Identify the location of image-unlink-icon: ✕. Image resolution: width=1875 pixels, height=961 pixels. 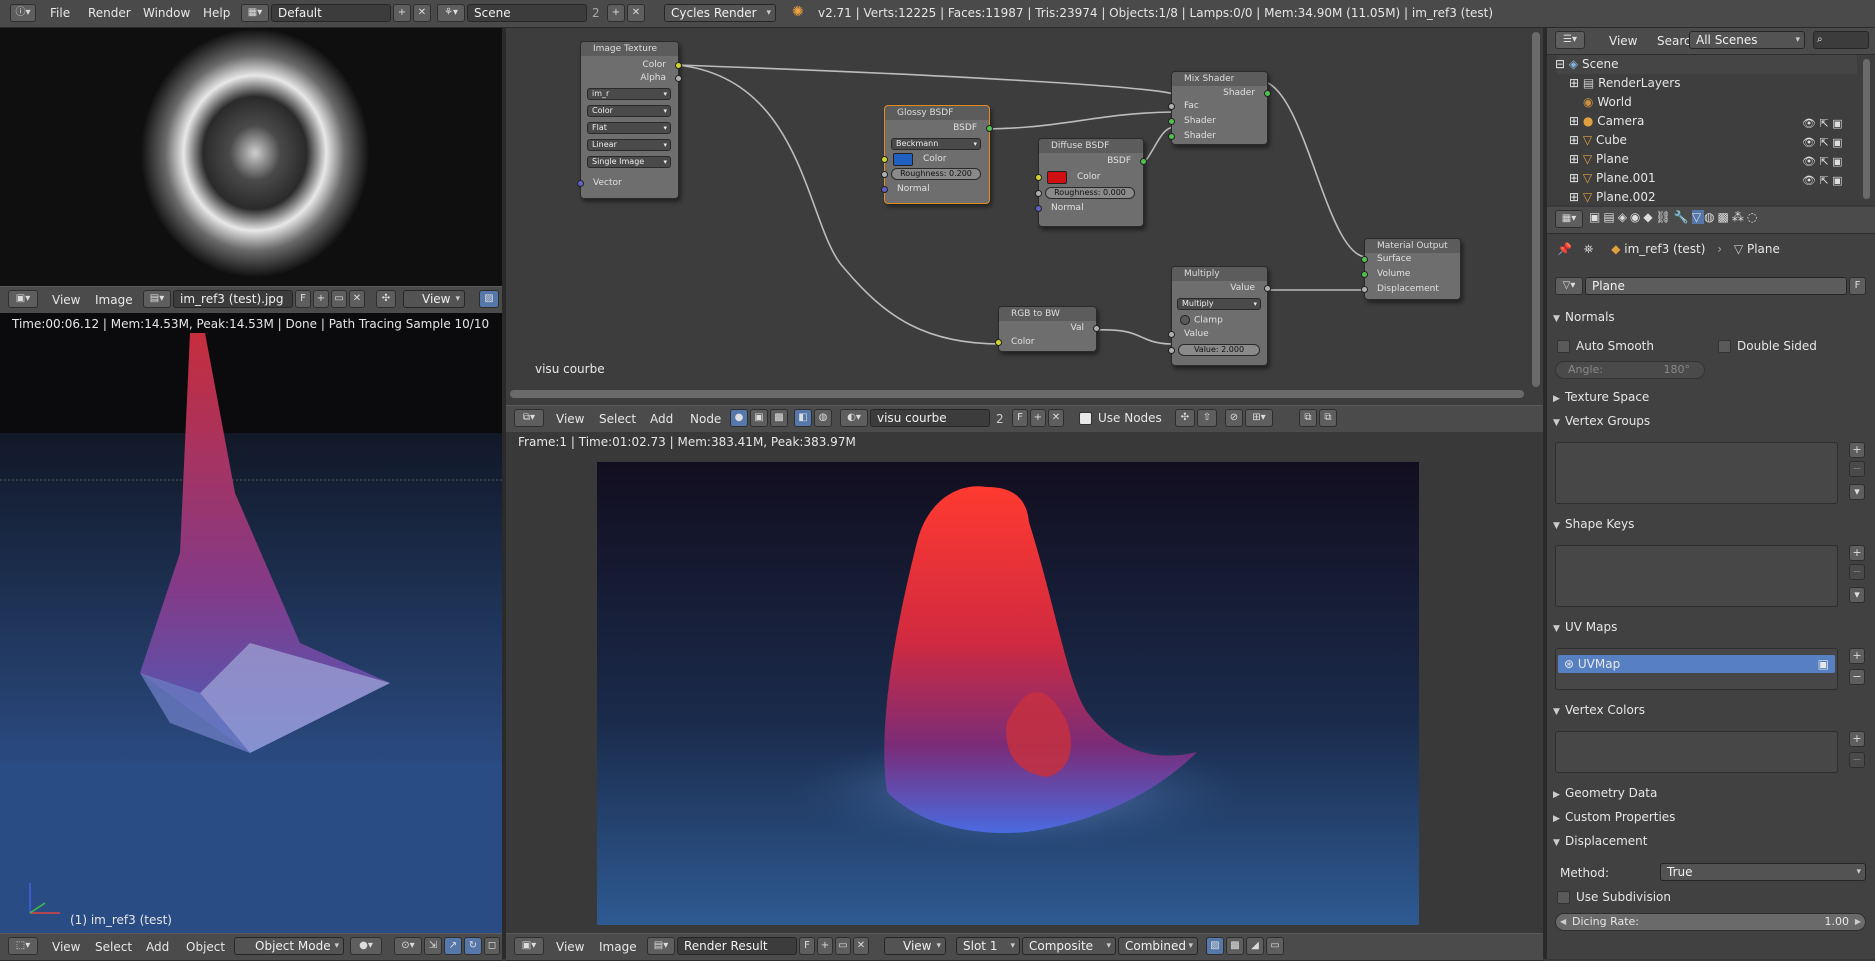
(357, 299).